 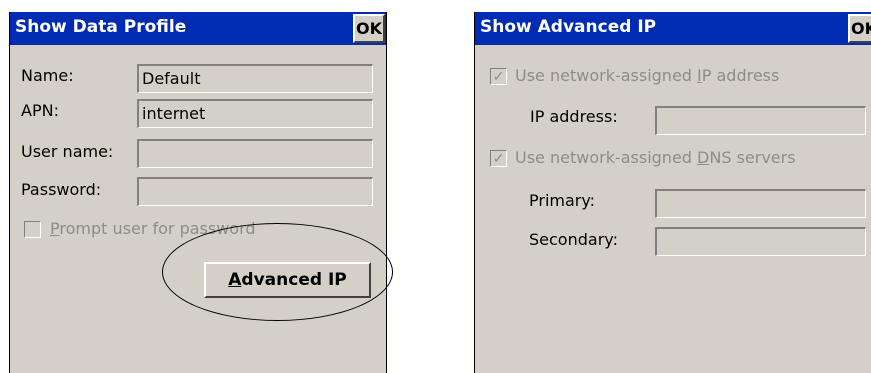 I want to click on ip-network-assigned-label: Use network-assigned IP address, so click(x=647, y=75).